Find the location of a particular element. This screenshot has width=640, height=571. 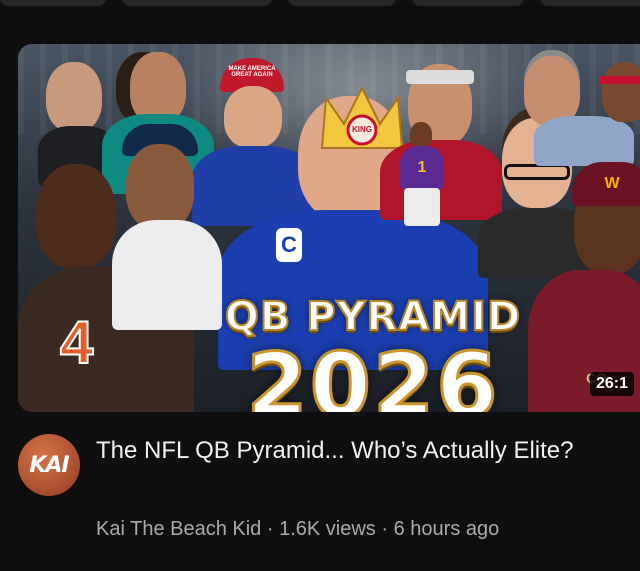

thumbnail-headline: QB PYRAMID 2026 is located at coordinates (373, 352).